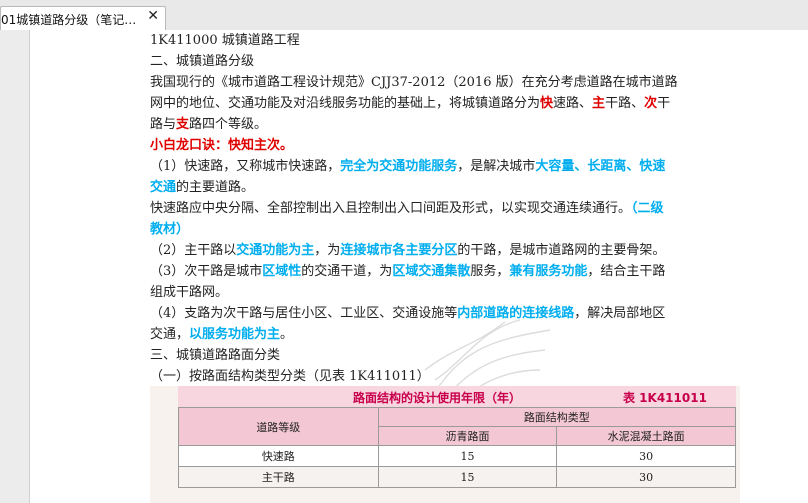 This screenshot has width=808, height=503. I want to click on header-asphalt: 沥青路面, so click(467, 436).